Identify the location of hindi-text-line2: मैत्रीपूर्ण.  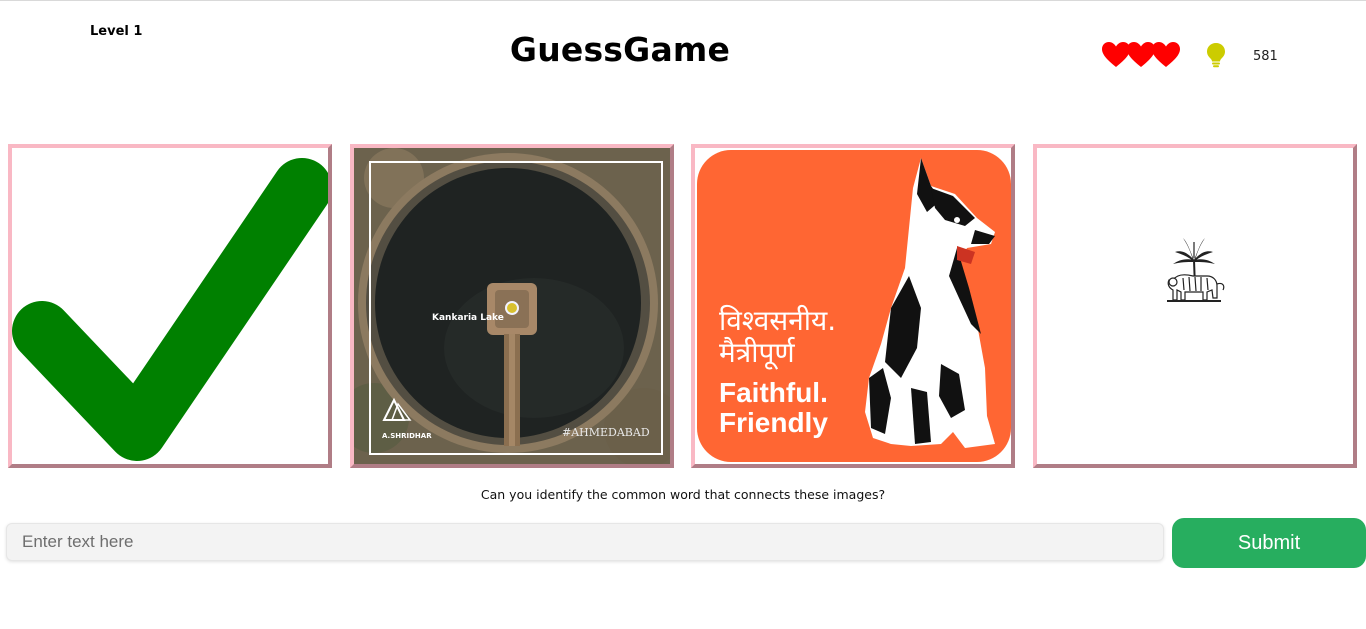
(757, 353).